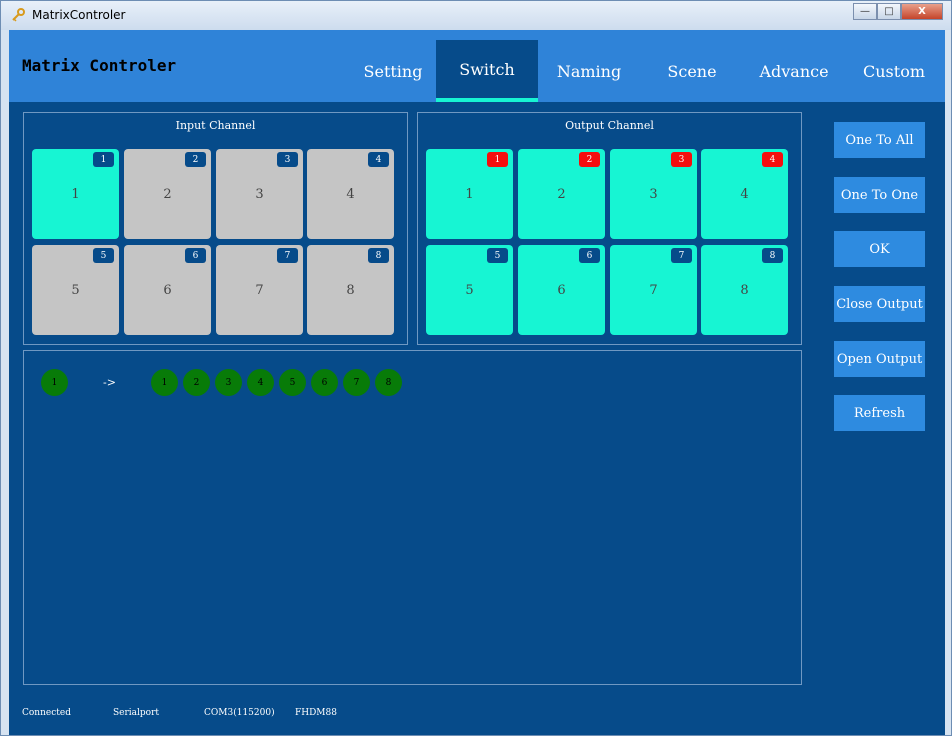 This screenshot has width=952, height=736. I want to click on tab-scene: Scene, so click(692, 71).